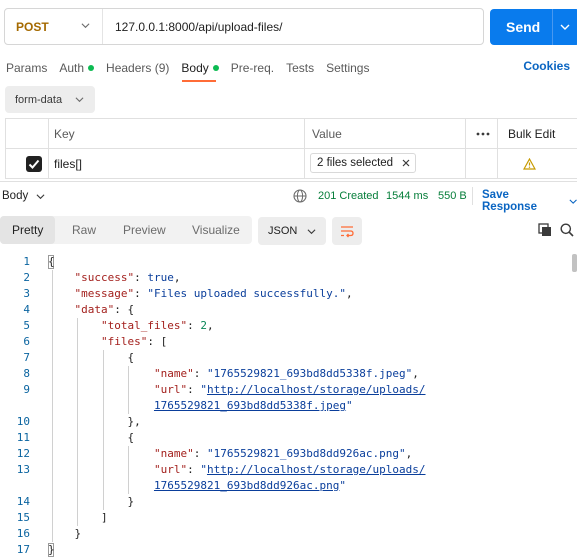 The height and width of the screenshot is (559, 577). Describe the element at coordinates (247, 293) in the screenshot. I see `json-value: "Files uploaded successfully."` at that location.